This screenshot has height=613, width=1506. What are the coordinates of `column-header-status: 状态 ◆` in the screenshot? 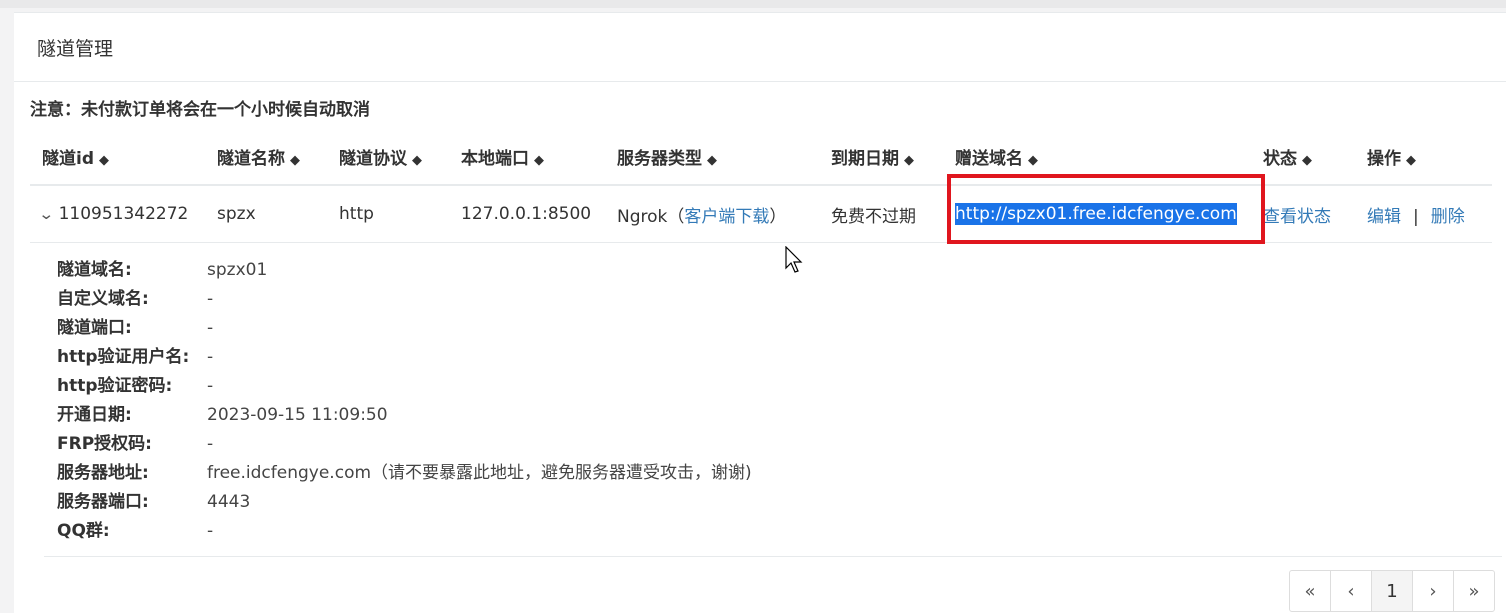 It's located at (1303, 157).